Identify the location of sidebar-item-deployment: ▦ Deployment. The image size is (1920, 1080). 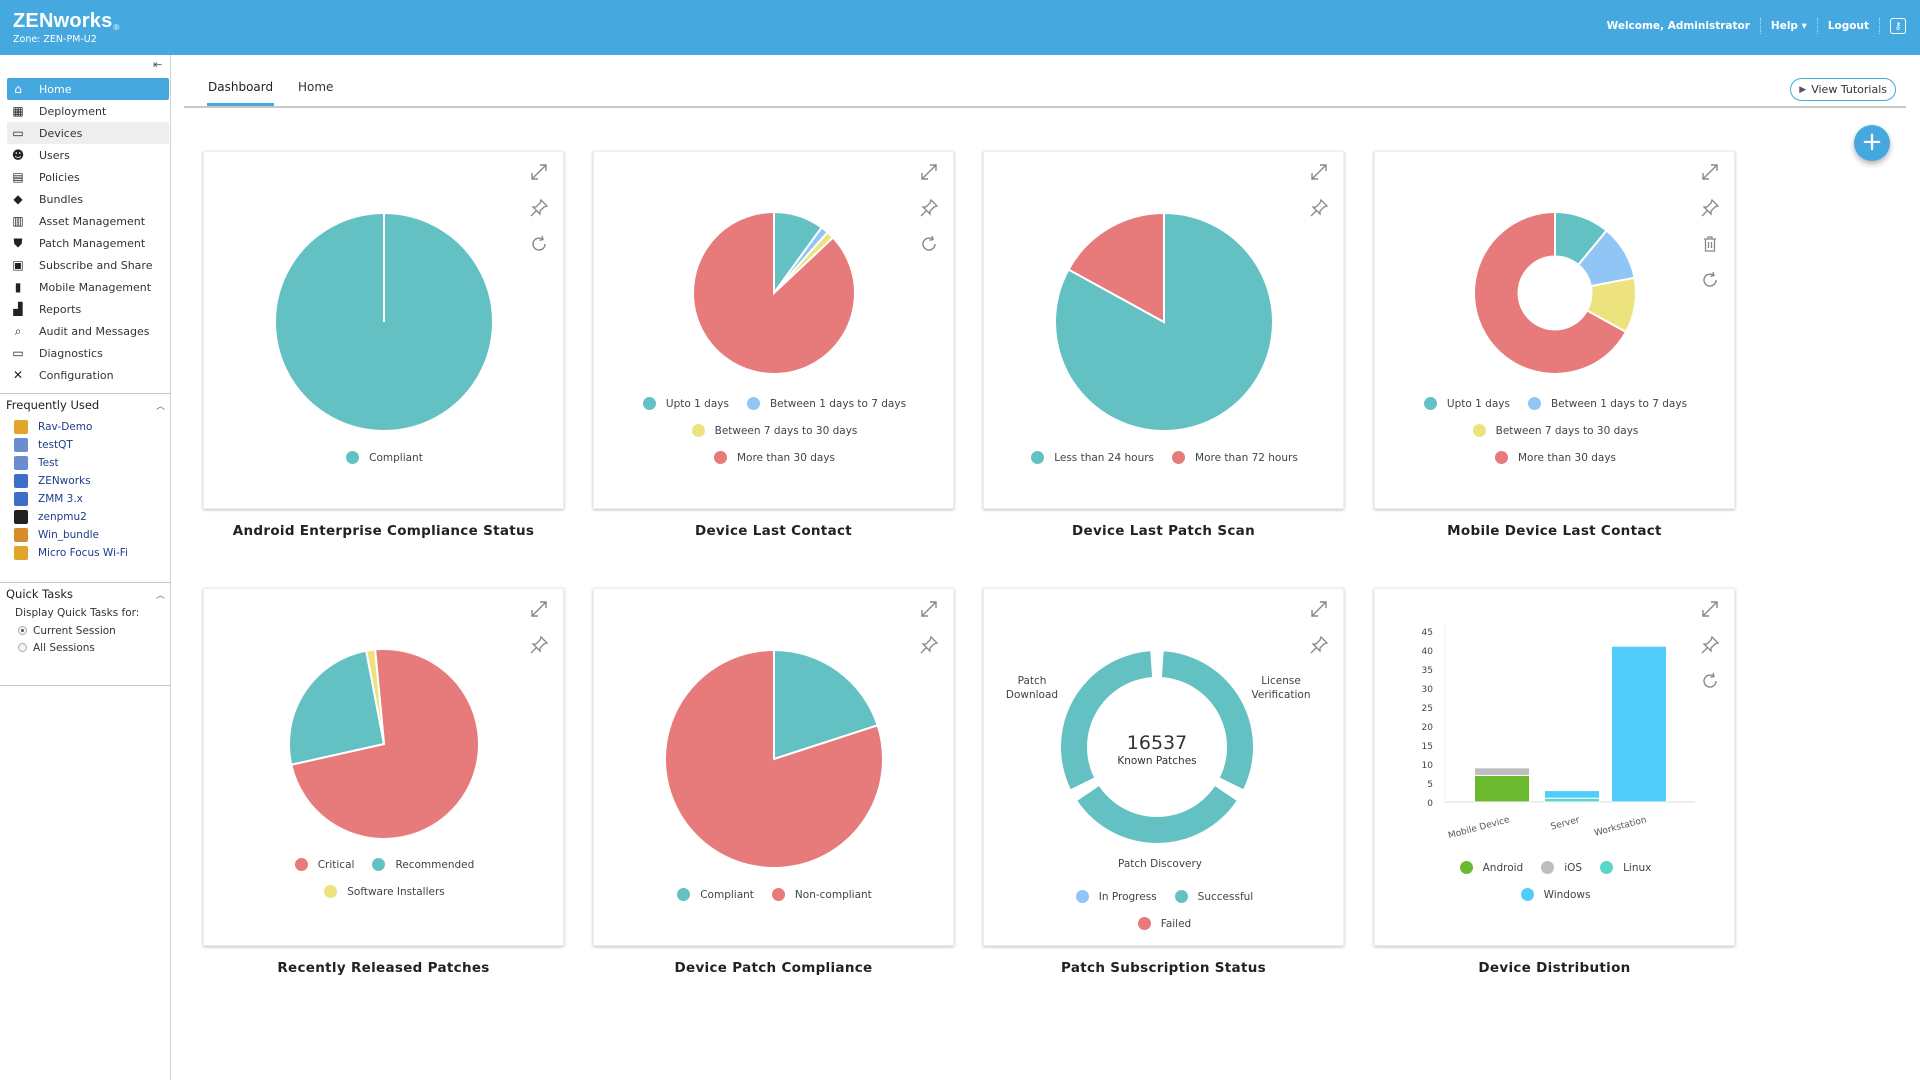
(88, 111).